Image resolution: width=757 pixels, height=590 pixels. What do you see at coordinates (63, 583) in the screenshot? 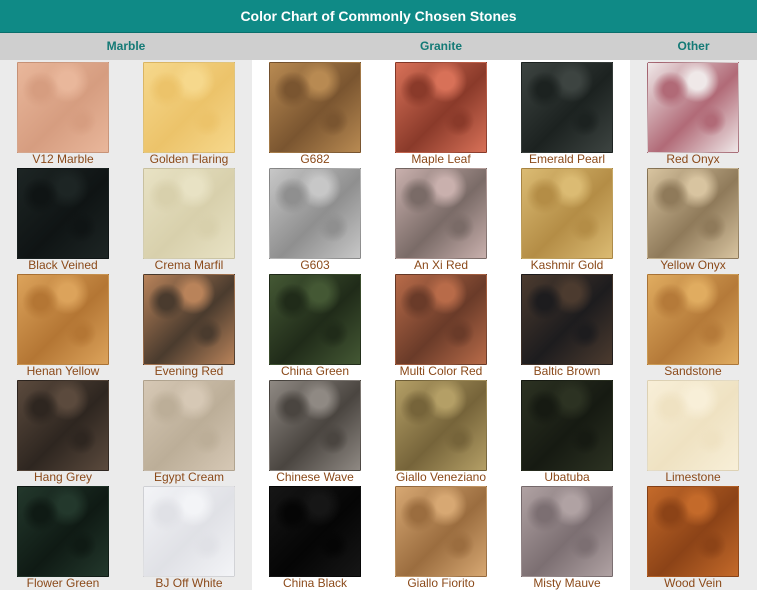
I see `stone-name-label: Flower Green` at bounding box center [63, 583].